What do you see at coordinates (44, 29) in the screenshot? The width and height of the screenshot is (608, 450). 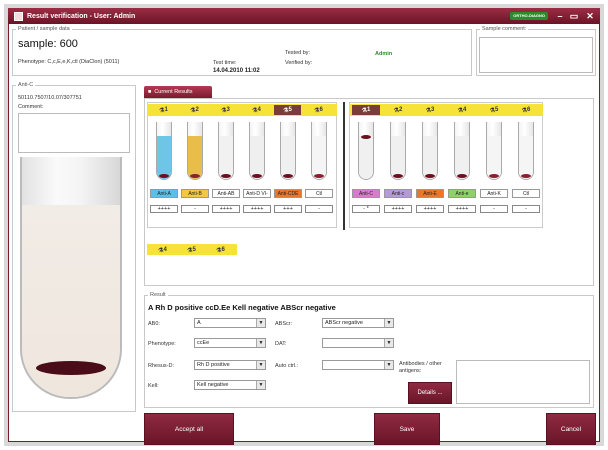 I see `patient-panel-legend: Patient / sample data` at bounding box center [44, 29].